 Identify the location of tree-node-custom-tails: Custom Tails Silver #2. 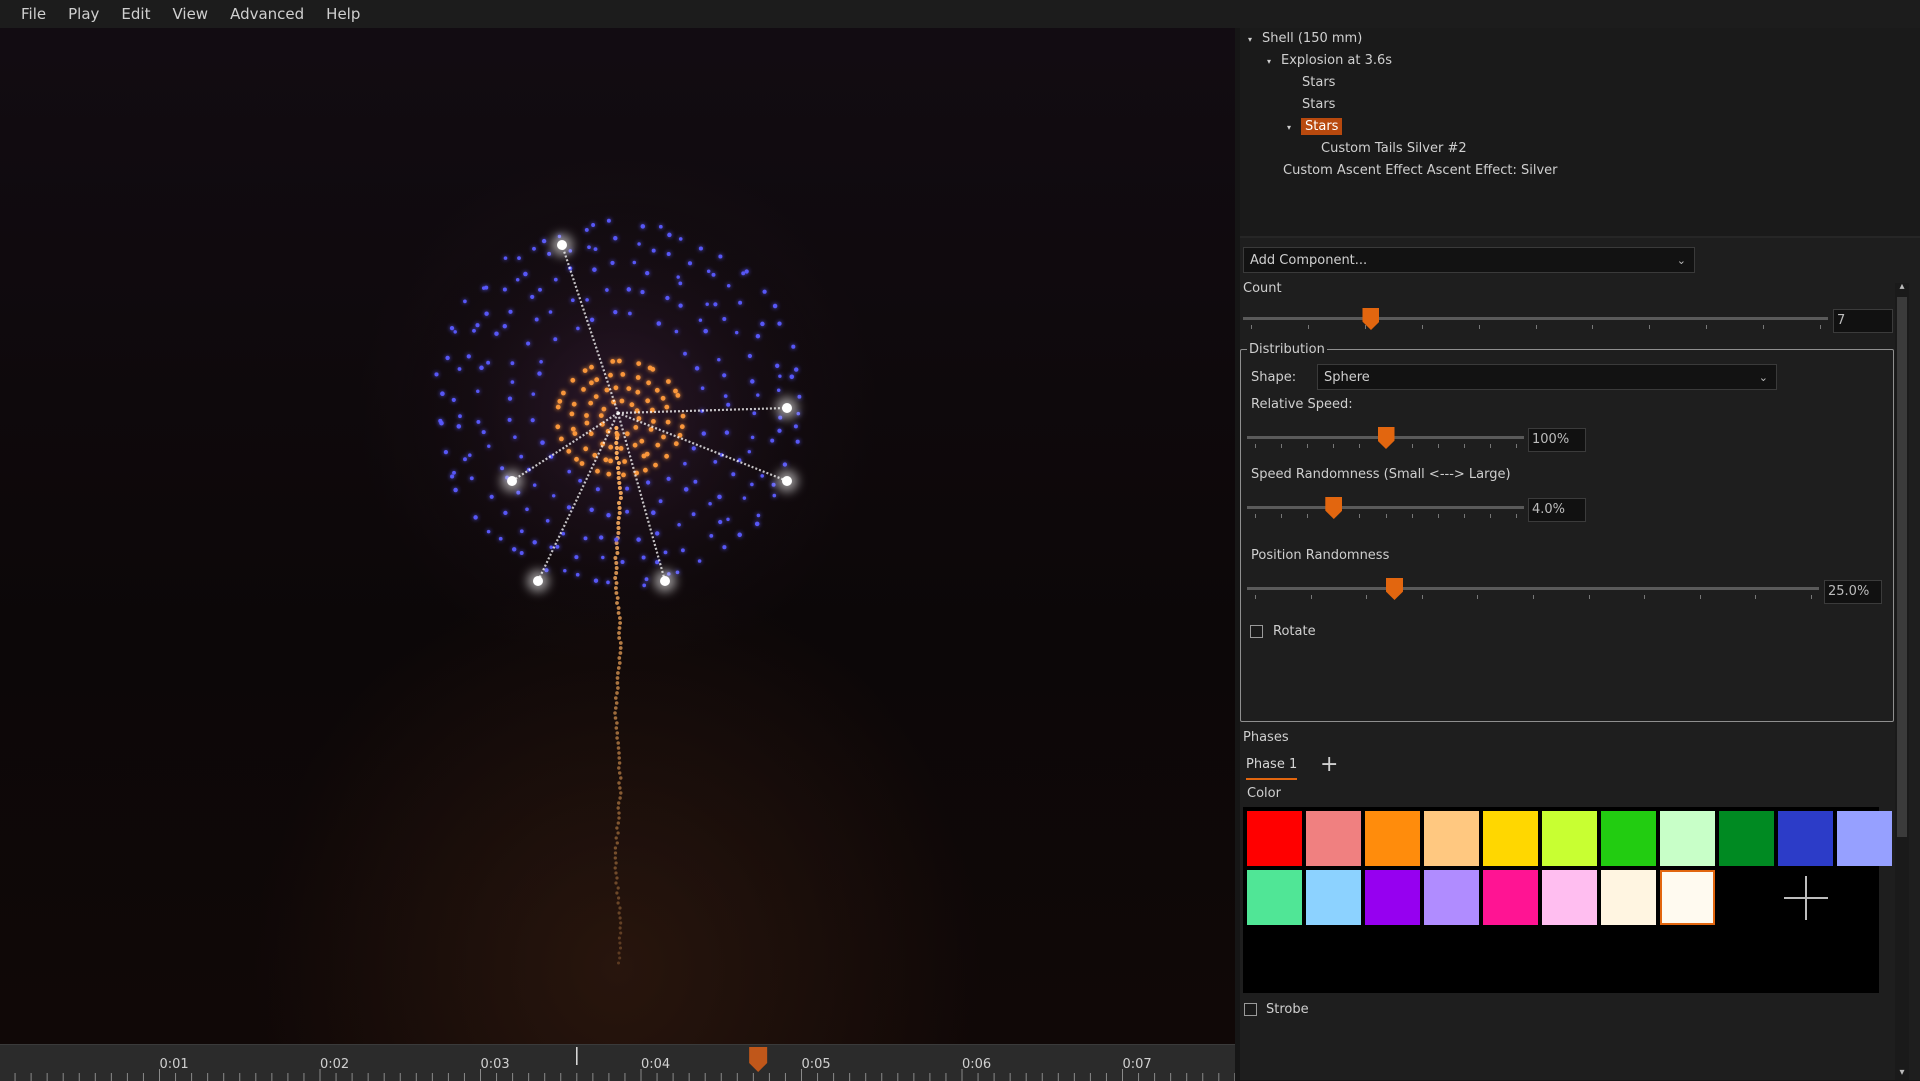
(1394, 149).